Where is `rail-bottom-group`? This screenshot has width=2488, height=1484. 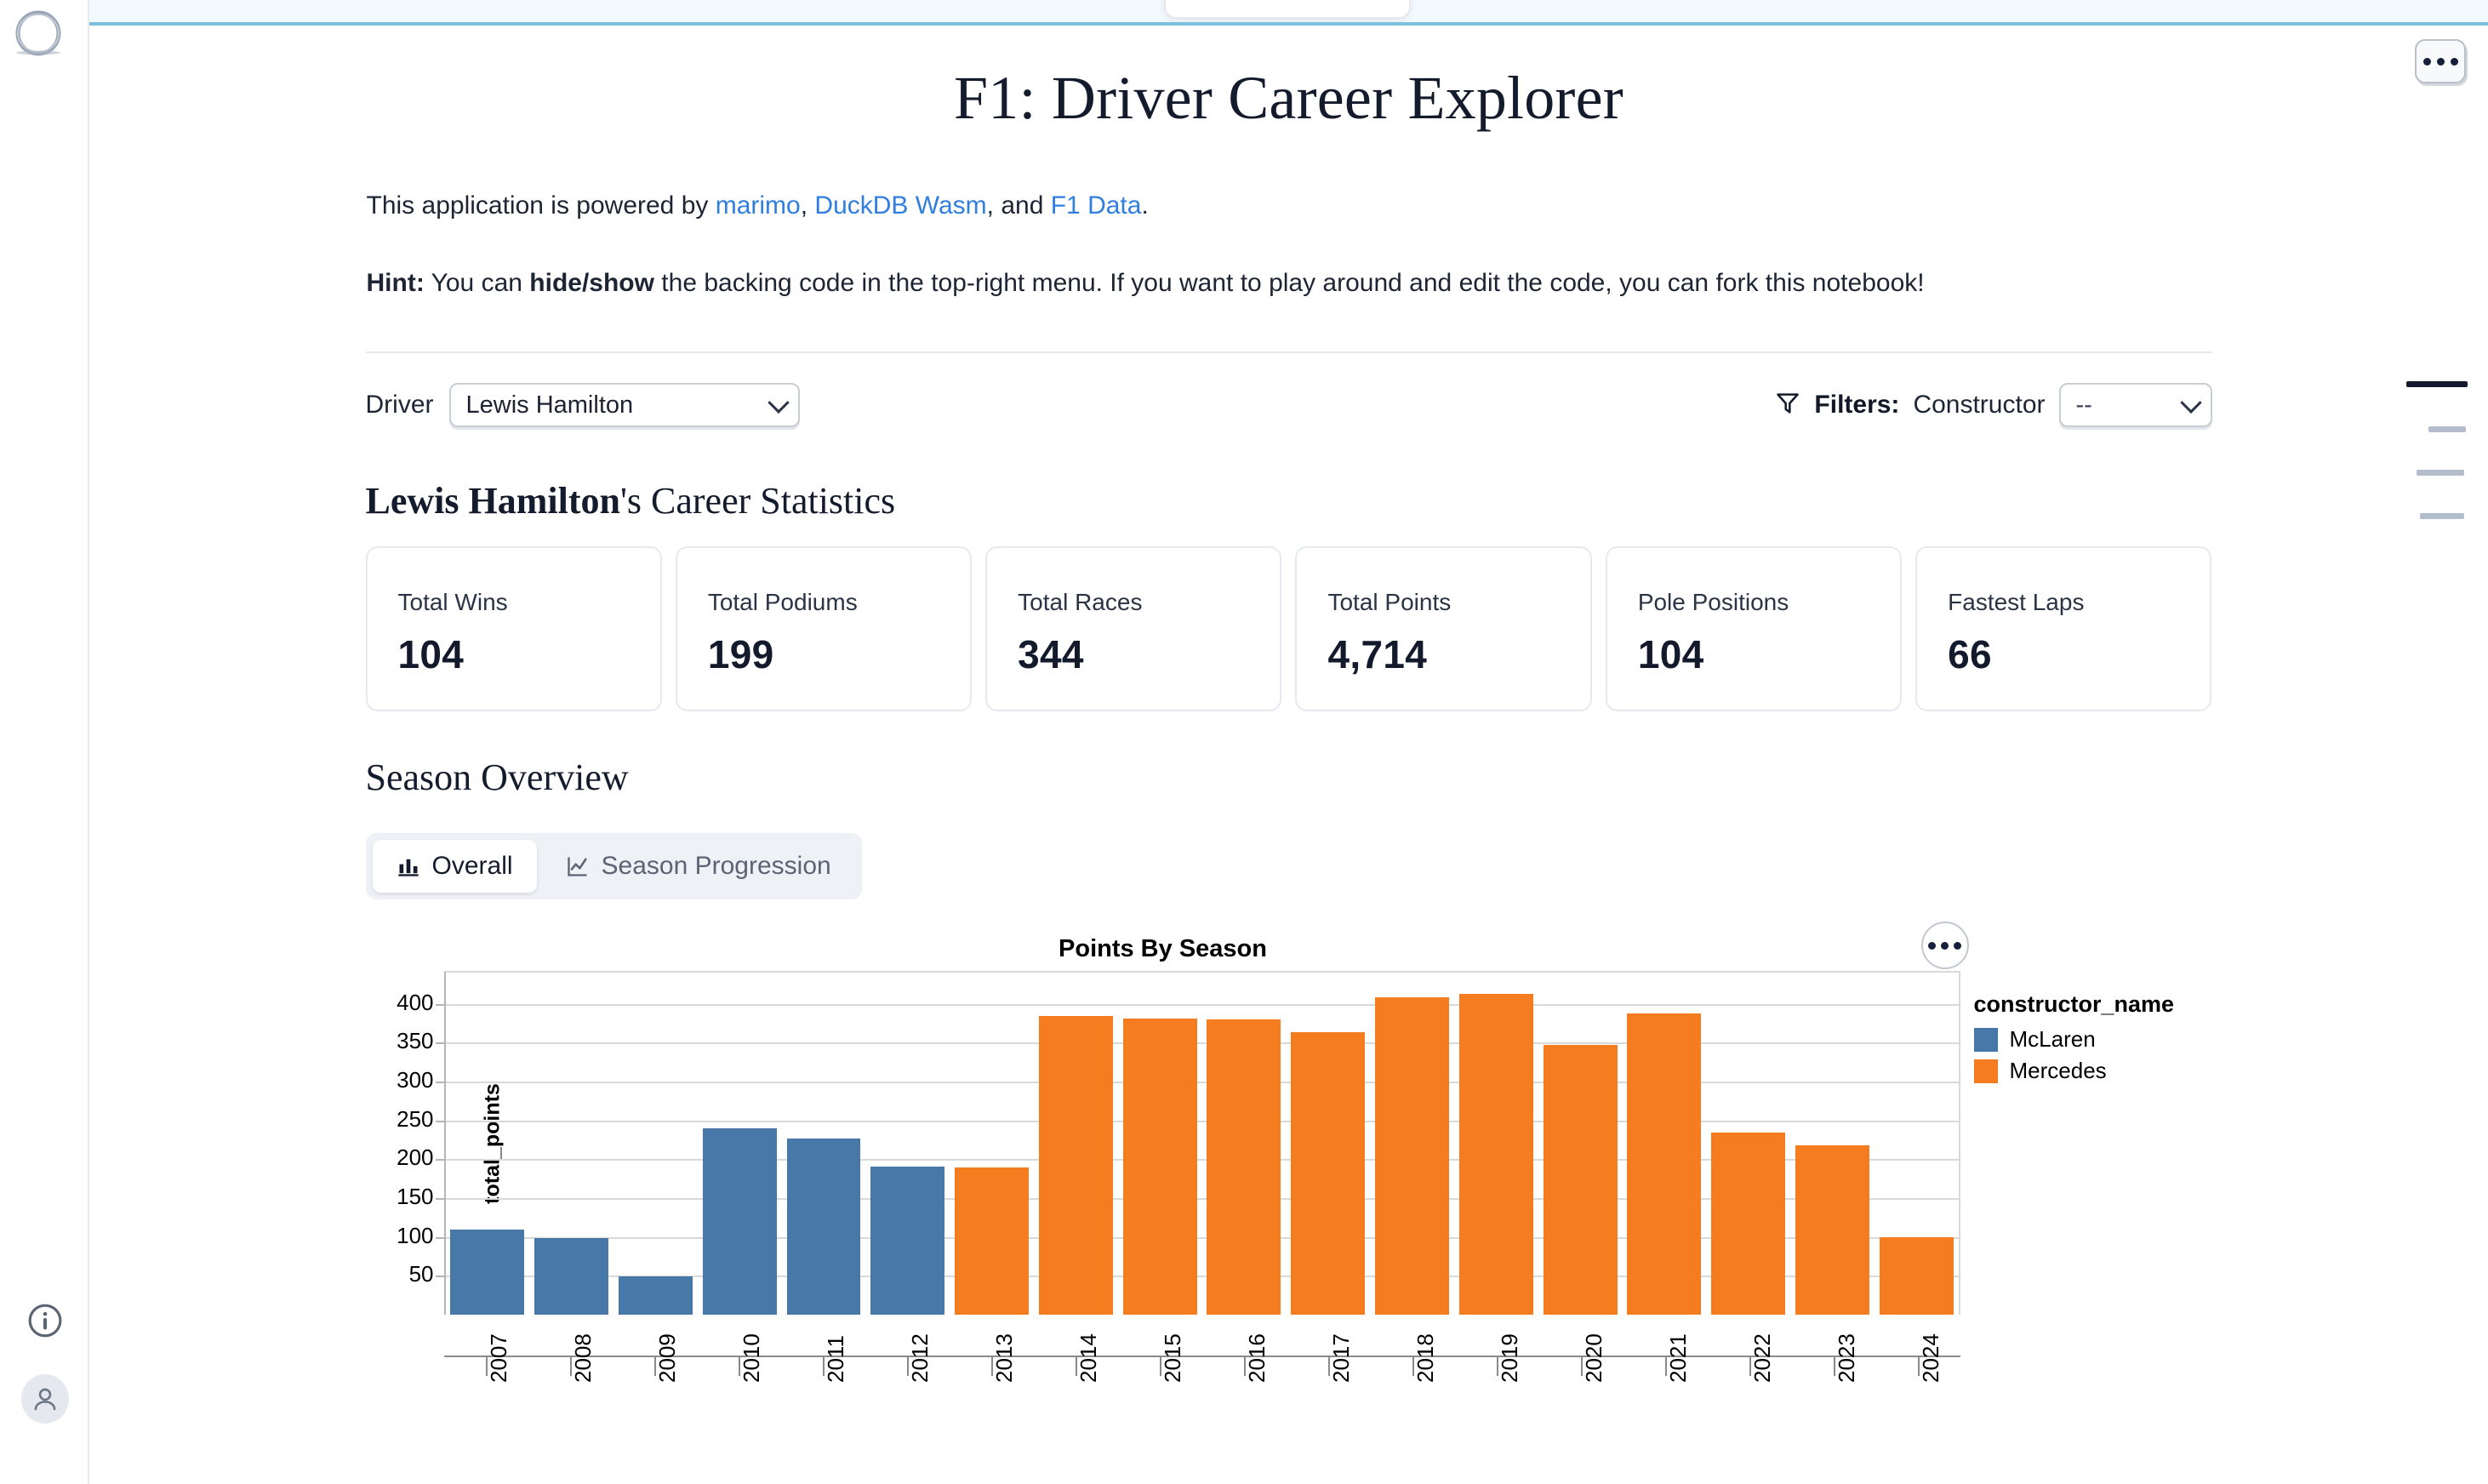 rail-bottom-group is located at coordinates (44, 1375).